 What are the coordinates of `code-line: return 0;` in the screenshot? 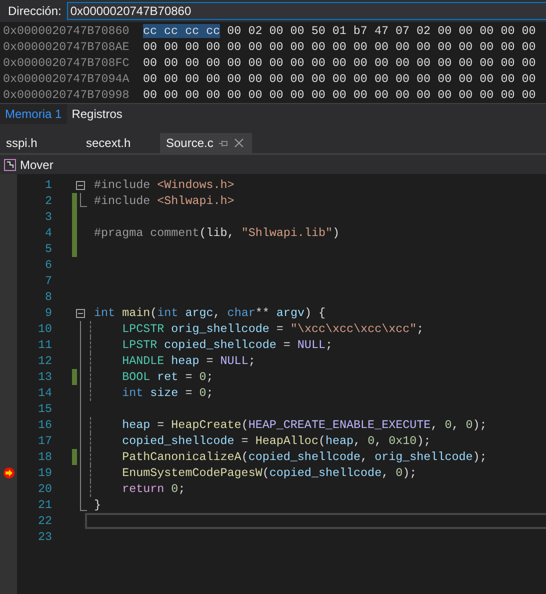 It's located at (153, 489).